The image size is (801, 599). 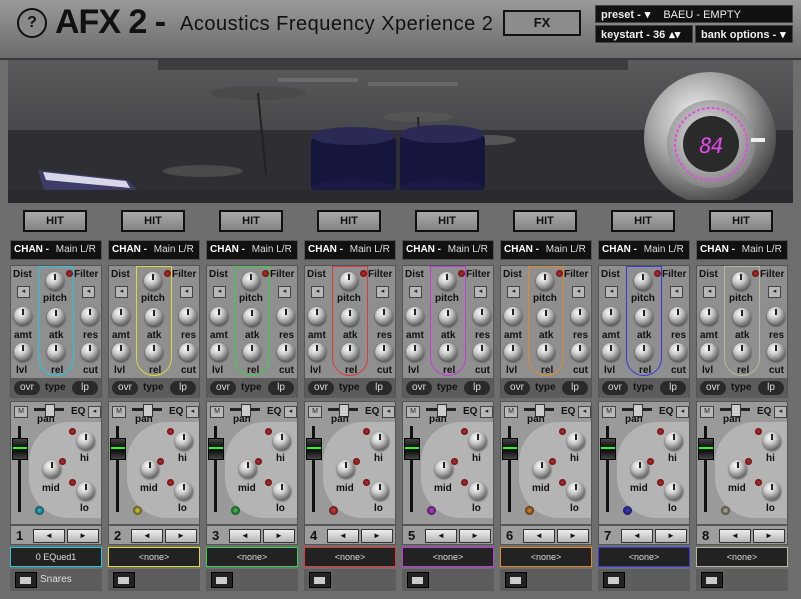 What do you see at coordinates (694, 14) in the screenshot?
I see `preset-selector: preset - ▾ BAEU - EMPTY` at bounding box center [694, 14].